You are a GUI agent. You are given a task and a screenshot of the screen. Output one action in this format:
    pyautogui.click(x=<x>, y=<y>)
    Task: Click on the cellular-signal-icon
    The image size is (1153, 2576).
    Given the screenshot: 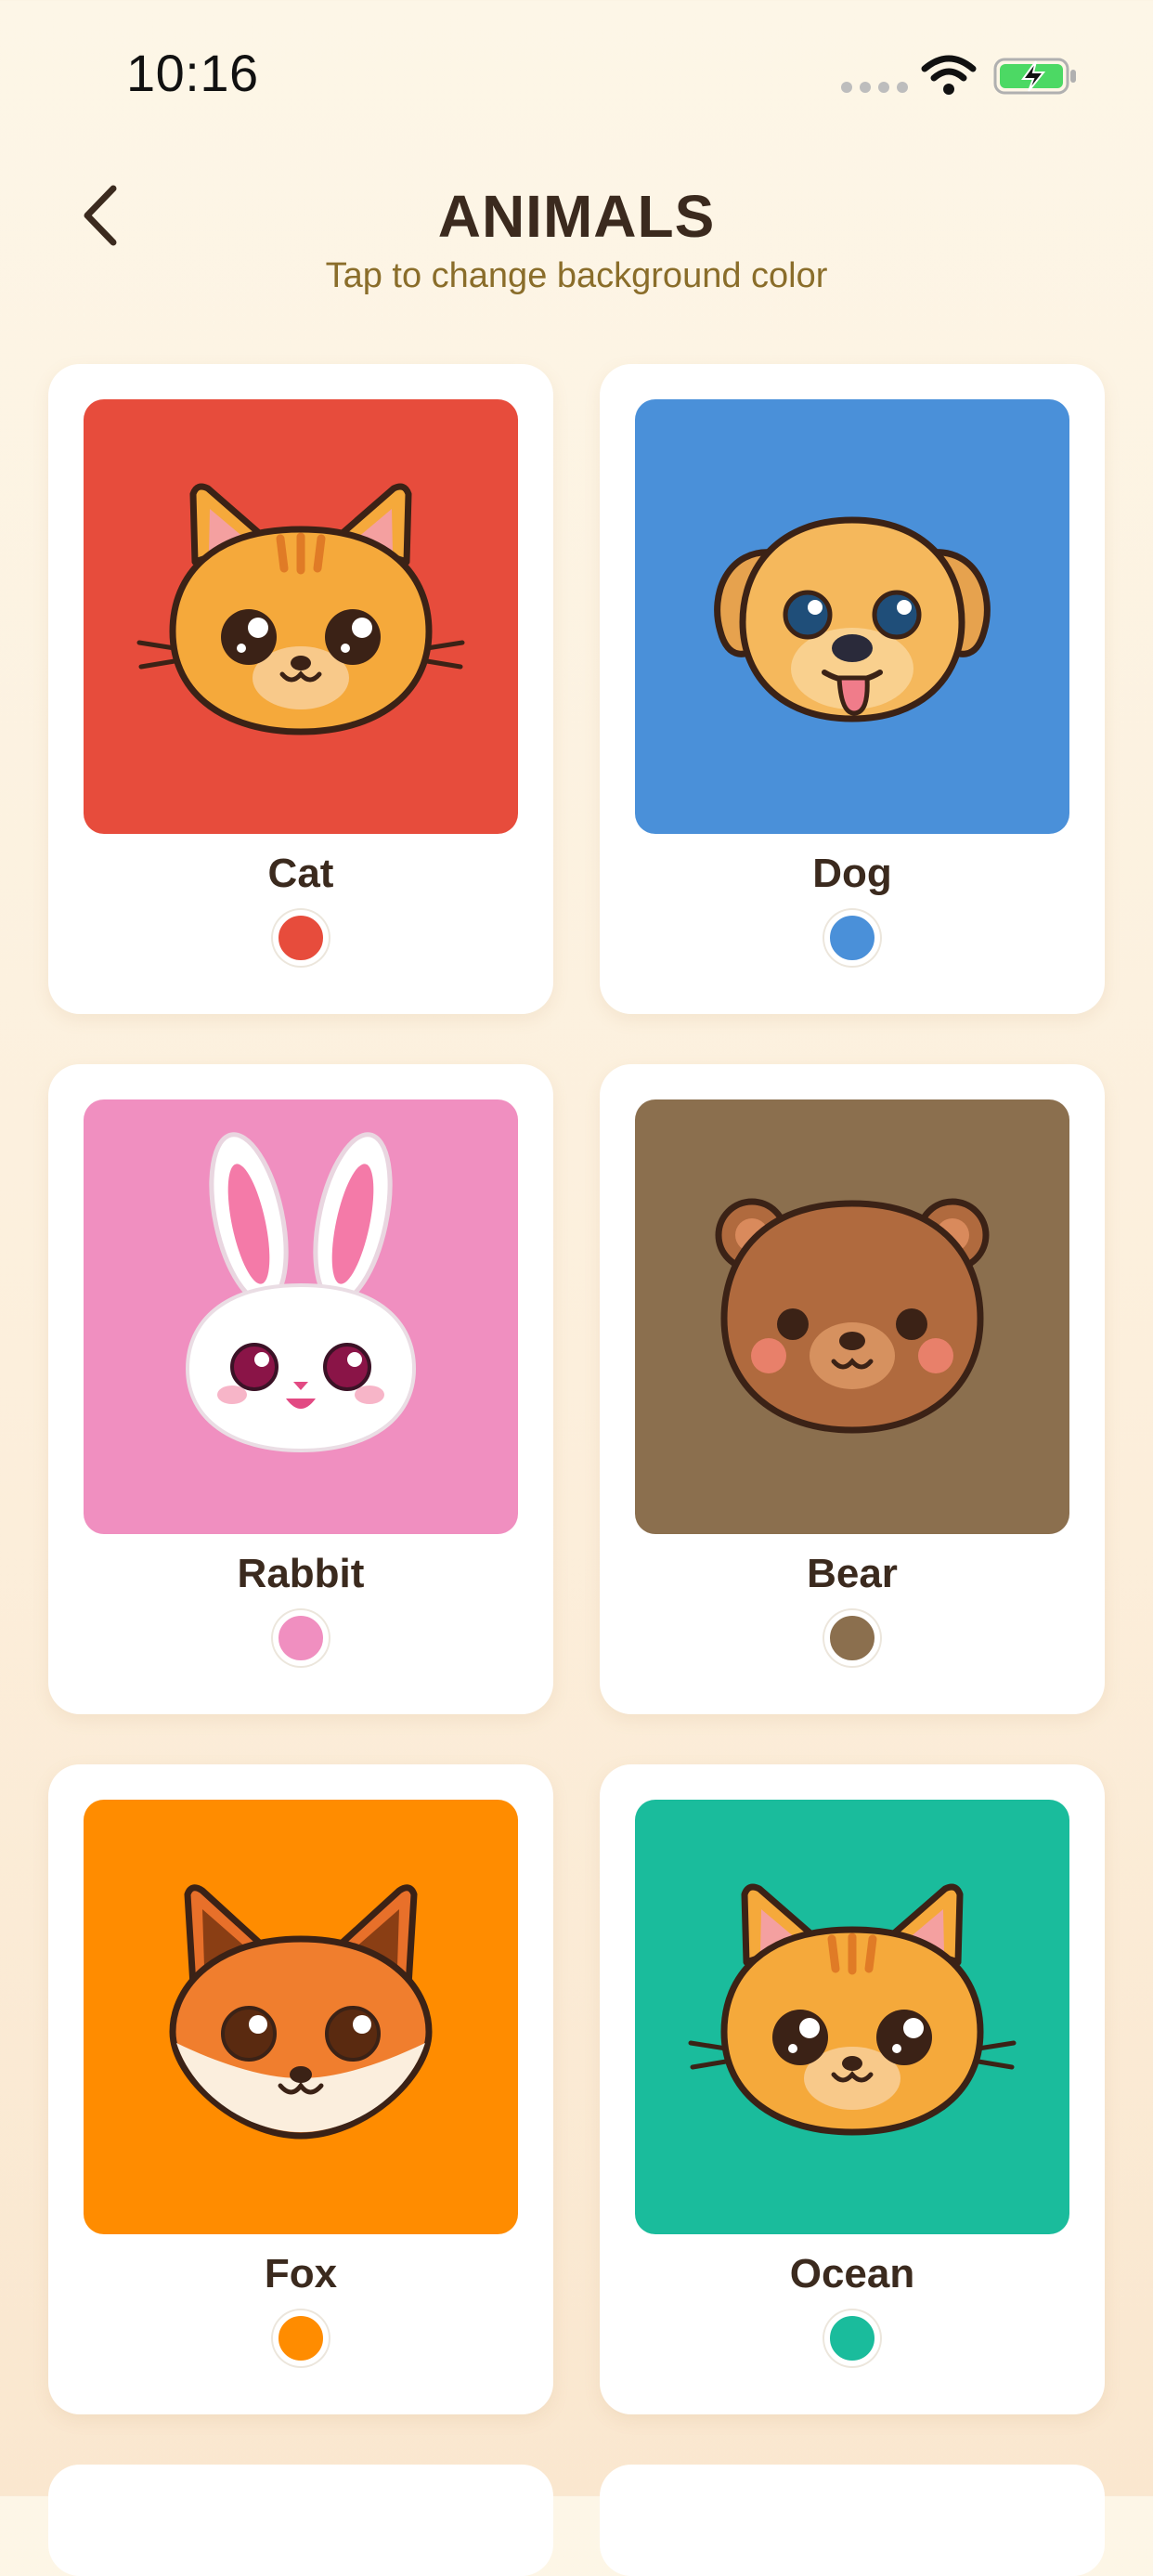 What is the action you would take?
    pyautogui.click(x=874, y=87)
    